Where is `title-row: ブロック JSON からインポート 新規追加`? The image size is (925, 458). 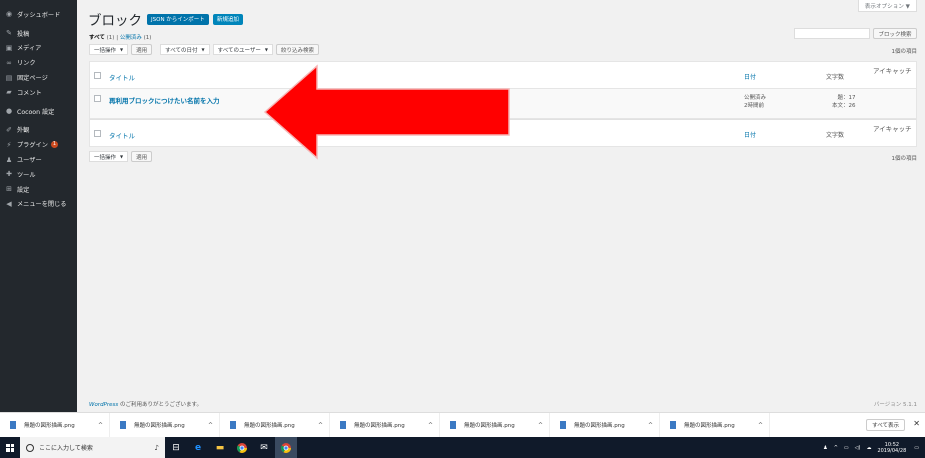
title-row: ブロック JSON からインポート 新規追加 is located at coordinates (167, 19).